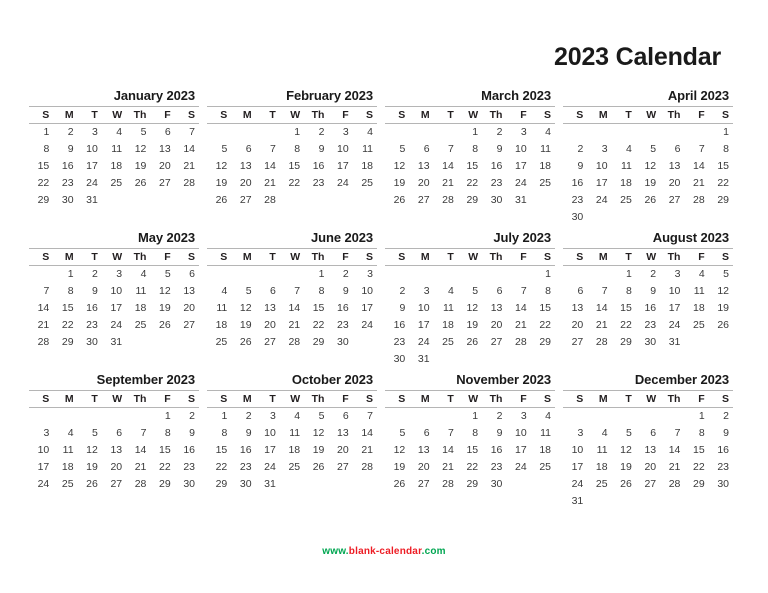 The image size is (768, 593). What do you see at coordinates (599, 308) in the screenshot?
I see `day-cell: 14` at bounding box center [599, 308].